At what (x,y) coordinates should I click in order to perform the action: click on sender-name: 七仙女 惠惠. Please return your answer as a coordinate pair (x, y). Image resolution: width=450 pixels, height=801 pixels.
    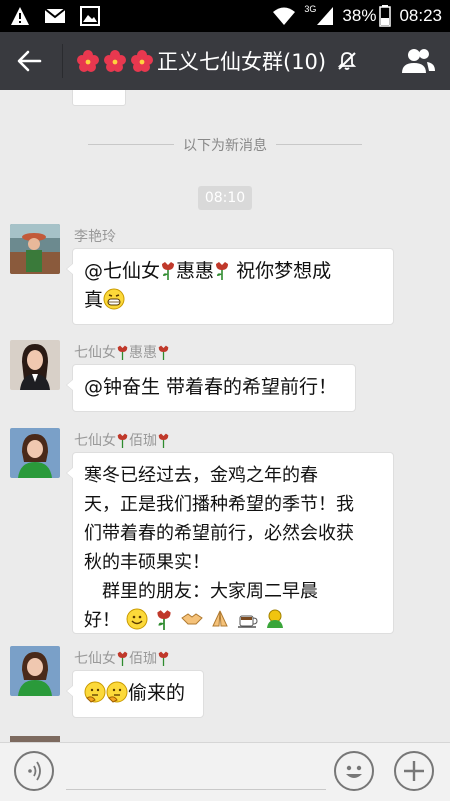
    Looking at the image, I should click on (122, 352).